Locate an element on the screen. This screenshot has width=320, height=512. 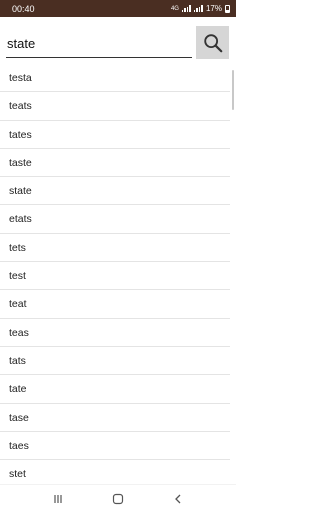
scrollbar is located at coordinates (233, 90).